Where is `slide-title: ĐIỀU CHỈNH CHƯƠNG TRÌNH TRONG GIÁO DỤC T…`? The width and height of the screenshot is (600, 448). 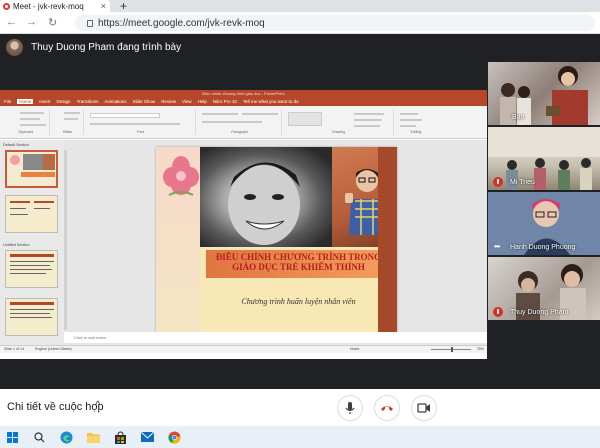 slide-title: ĐIỀU CHỈNH CHƯƠNG TRÌNH TRONG GIÁO DỤC T… is located at coordinates (298, 262).